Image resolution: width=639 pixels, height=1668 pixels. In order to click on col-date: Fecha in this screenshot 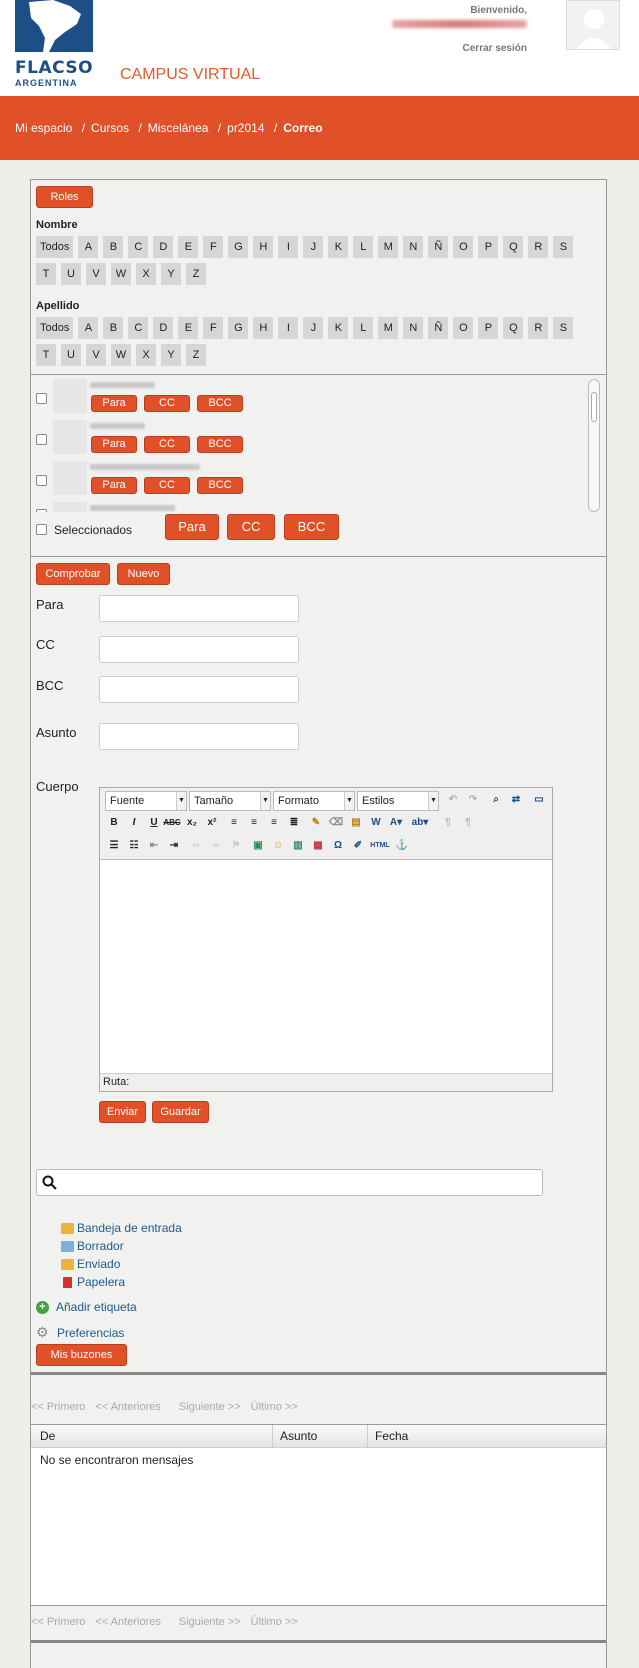, I will do `click(391, 1436)`.